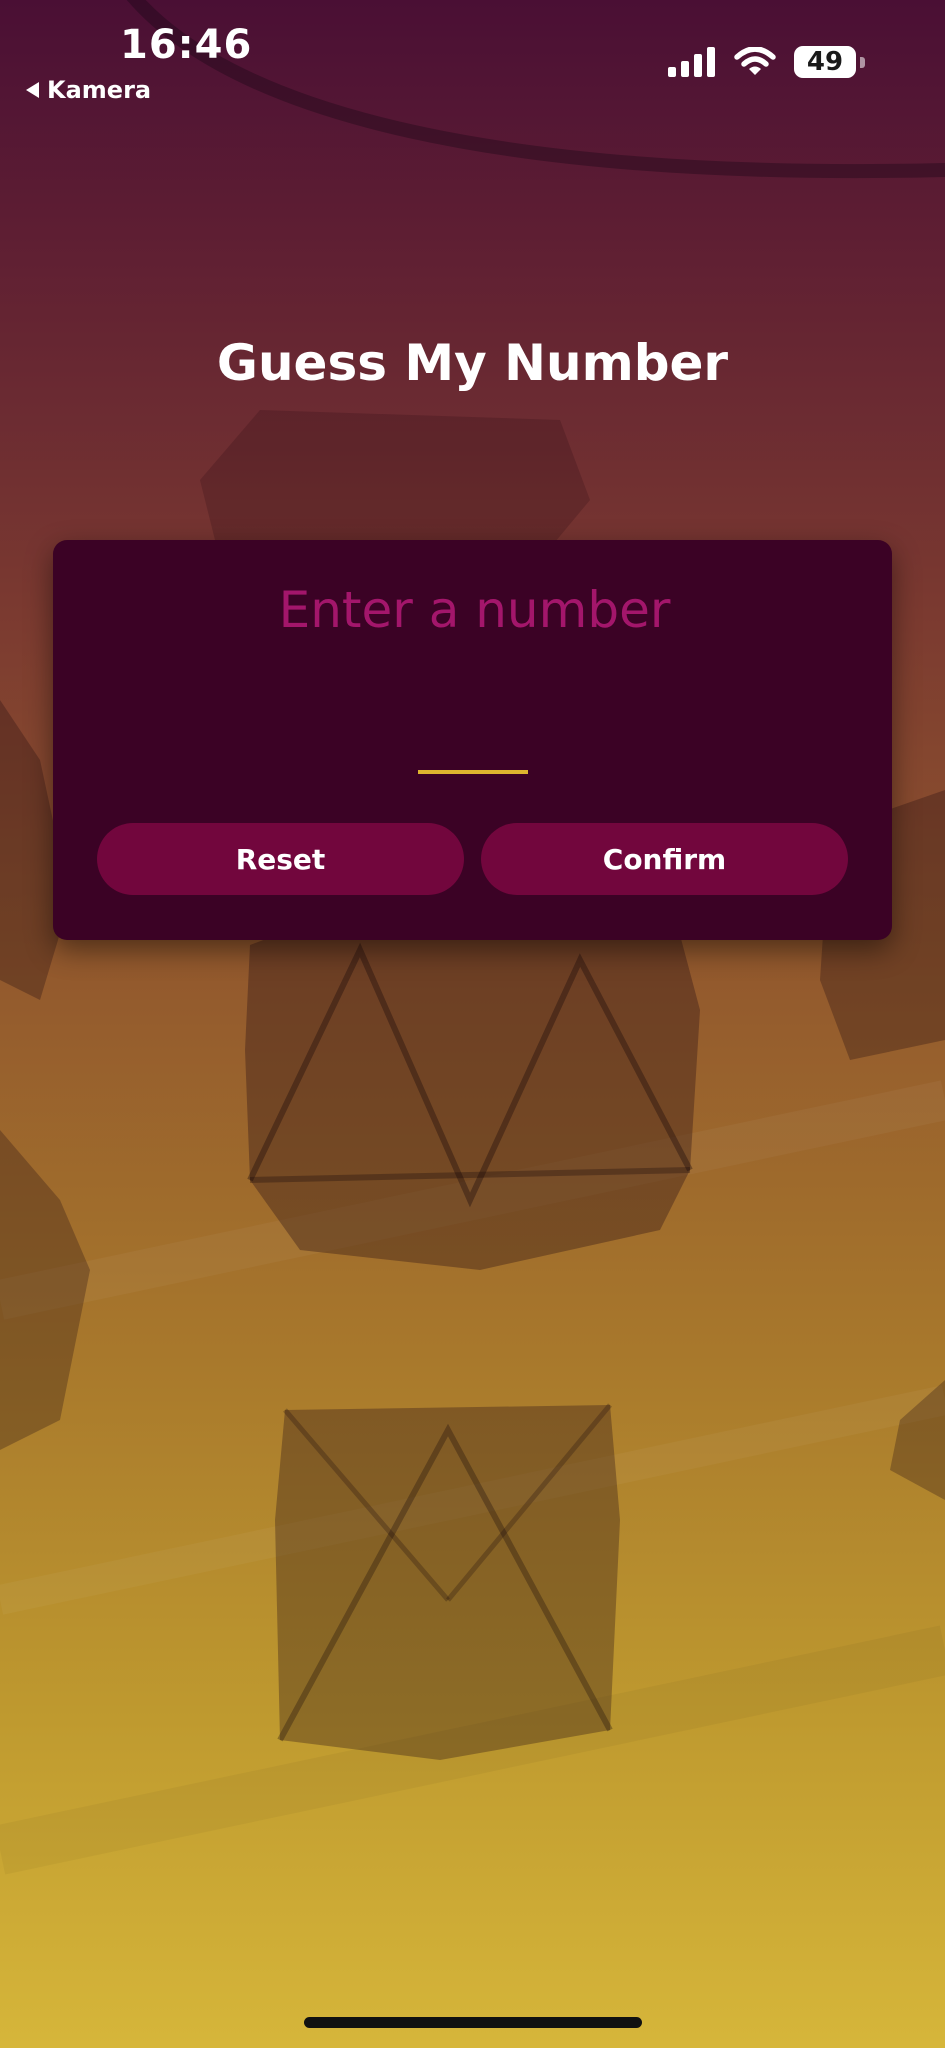 The height and width of the screenshot is (2048, 945). Describe the element at coordinates (862, 62) in the screenshot. I see `battery-cap` at that location.